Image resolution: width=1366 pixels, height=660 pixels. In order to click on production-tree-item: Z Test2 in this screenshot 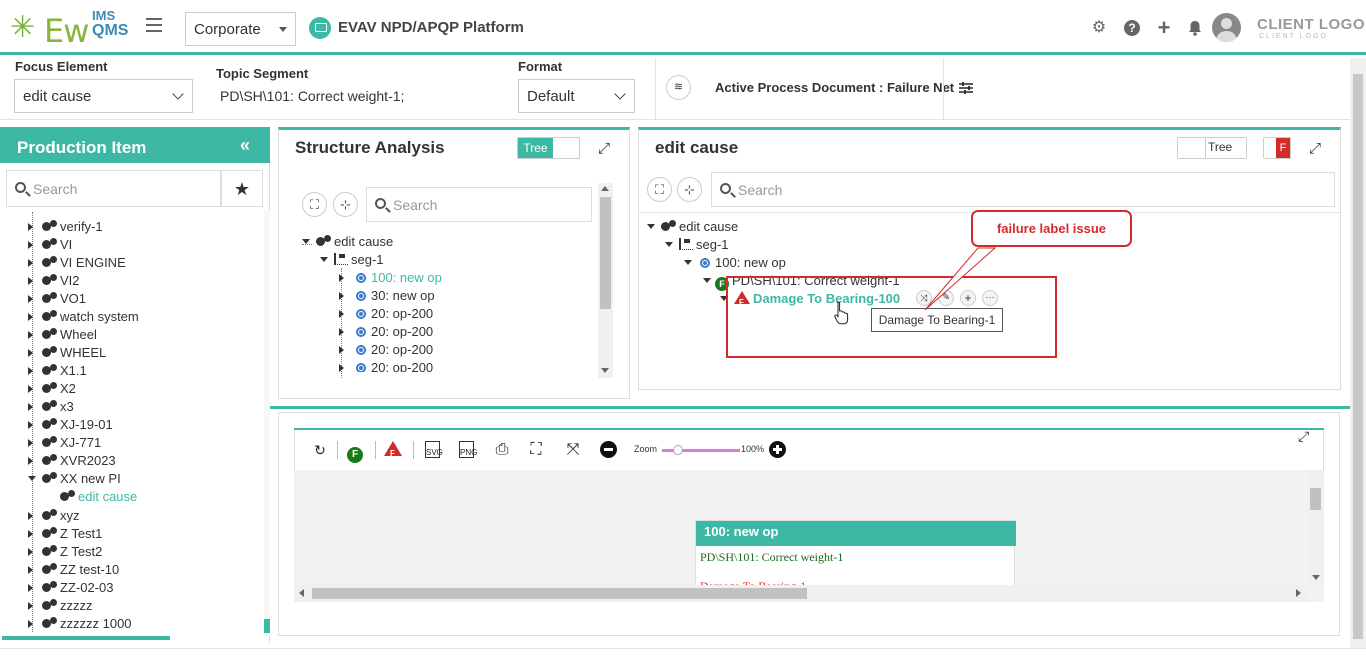, I will do `click(65, 552)`.